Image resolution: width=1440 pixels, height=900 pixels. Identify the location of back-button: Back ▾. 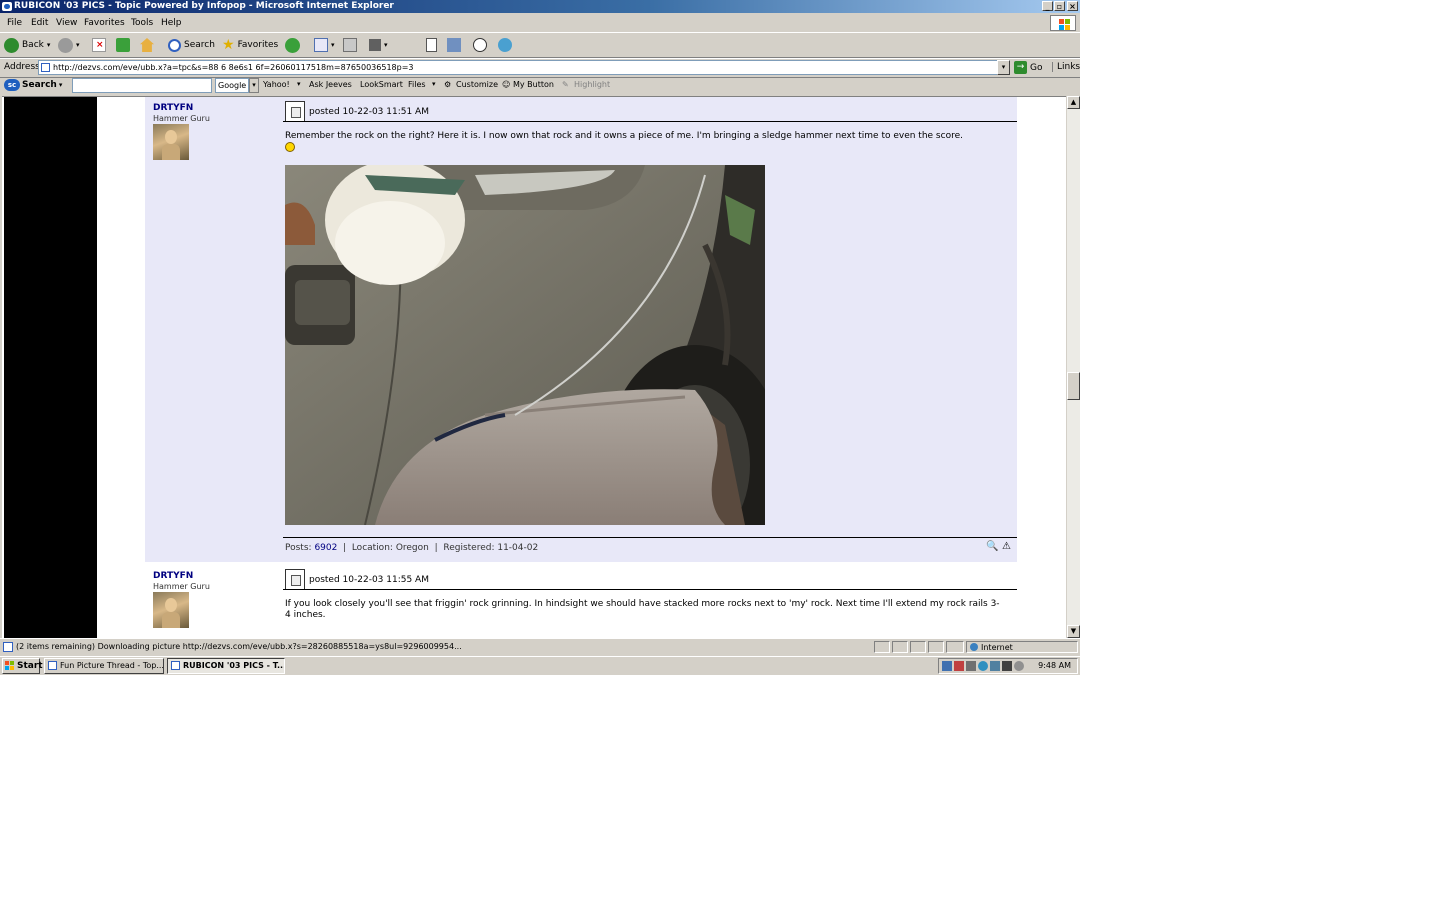
(27, 45).